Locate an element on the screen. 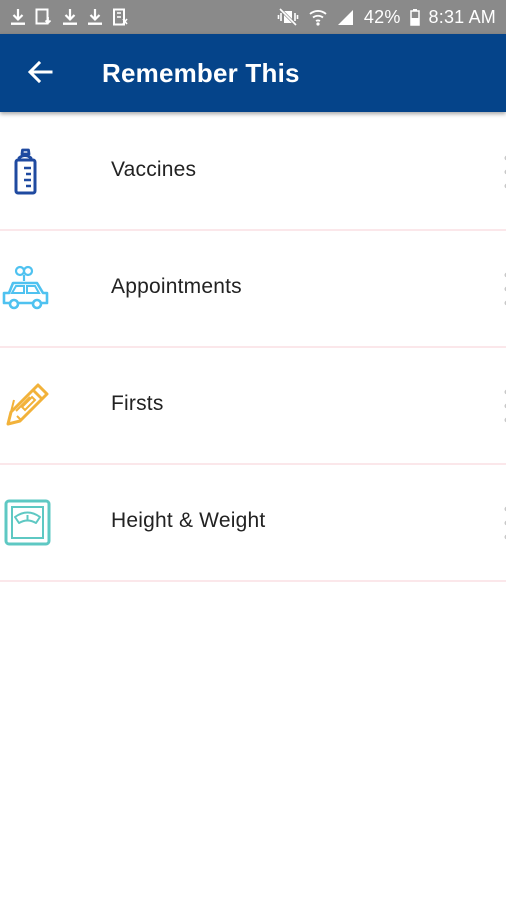 The image size is (506, 900). status-right-icons: 42% 8:31 AM is located at coordinates (386, 17).